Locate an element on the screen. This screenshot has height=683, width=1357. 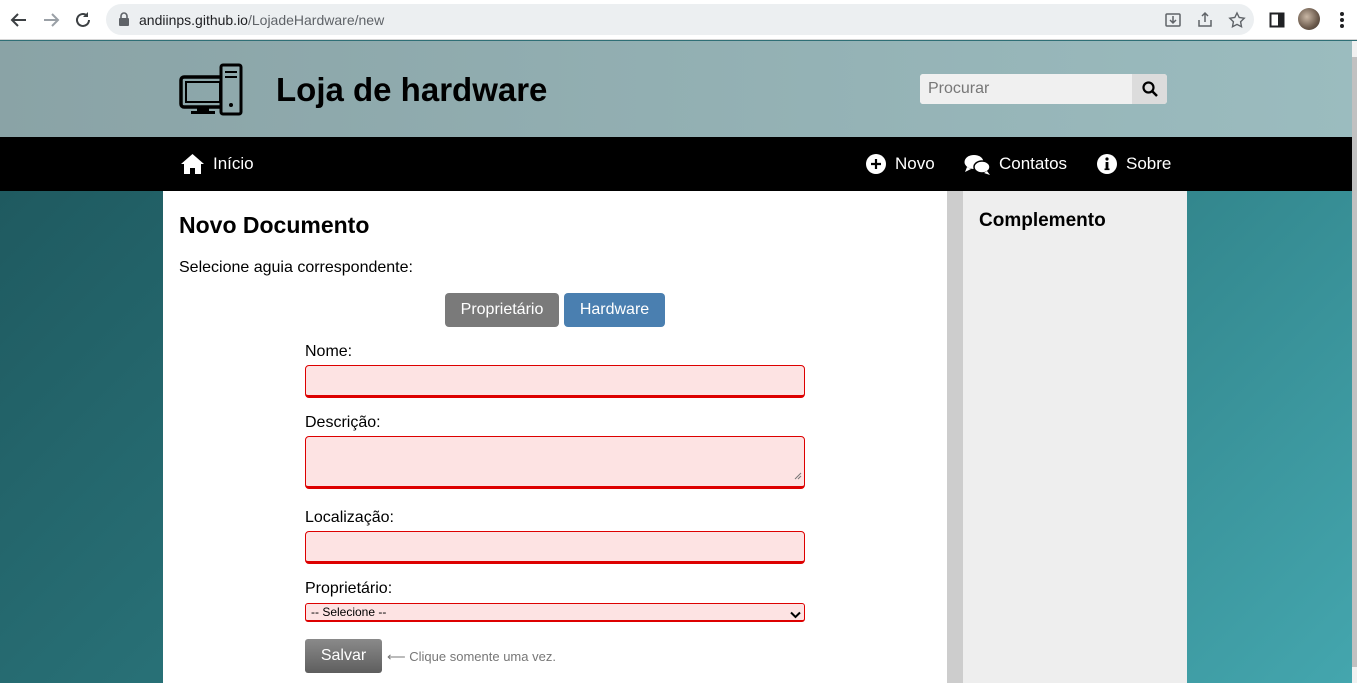
scrollbar-thumb is located at coordinates (1354, 362).